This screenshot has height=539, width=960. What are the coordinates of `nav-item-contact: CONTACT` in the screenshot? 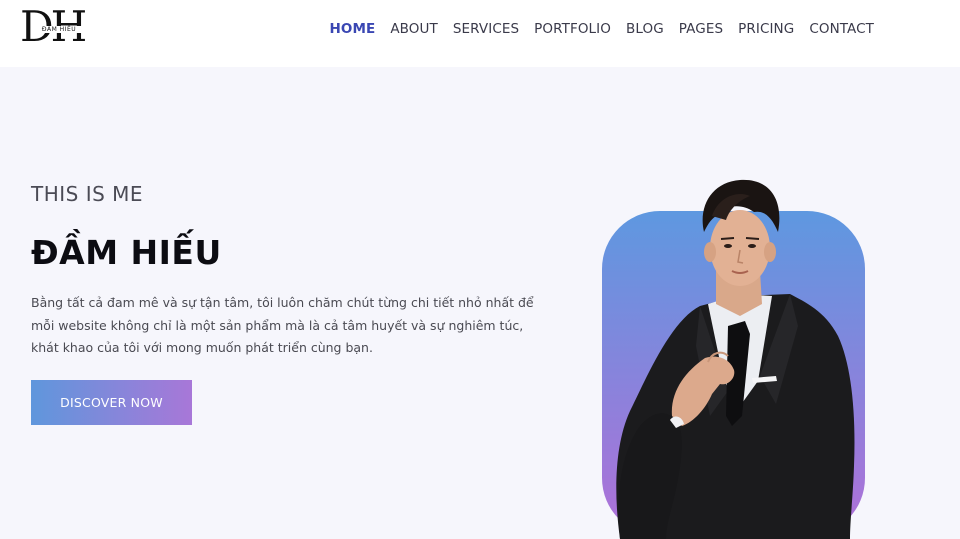 It's located at (842, 29).